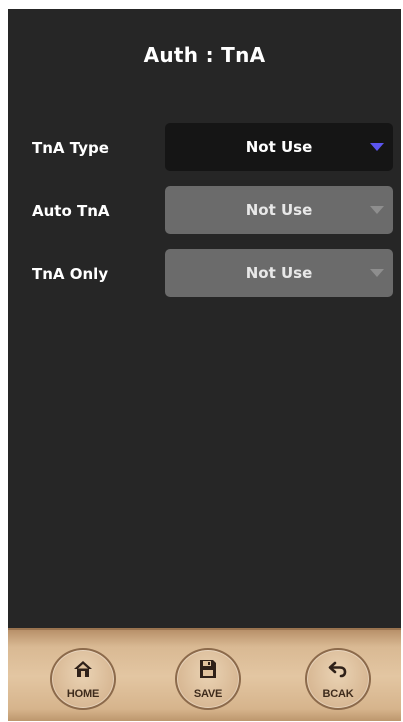 This screenshot has width=403, height=722. I want to click on tna-type-value: Not Use, so click(279, 147).